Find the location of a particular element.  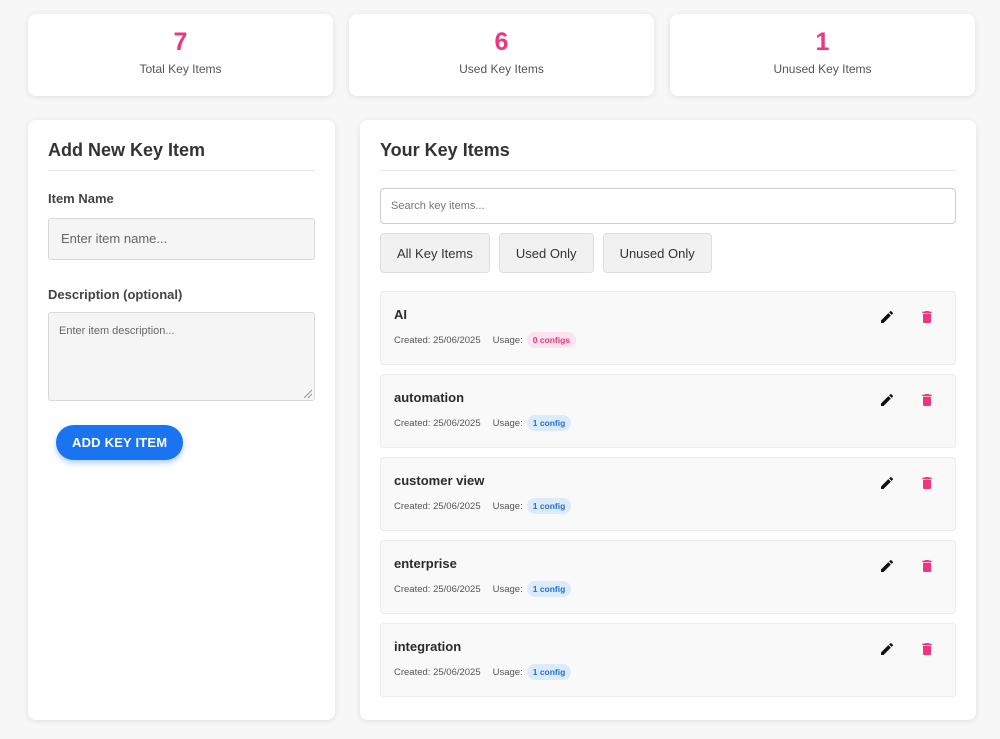

add-form-title: Add New Key Item is located at coordinates (181, 155).